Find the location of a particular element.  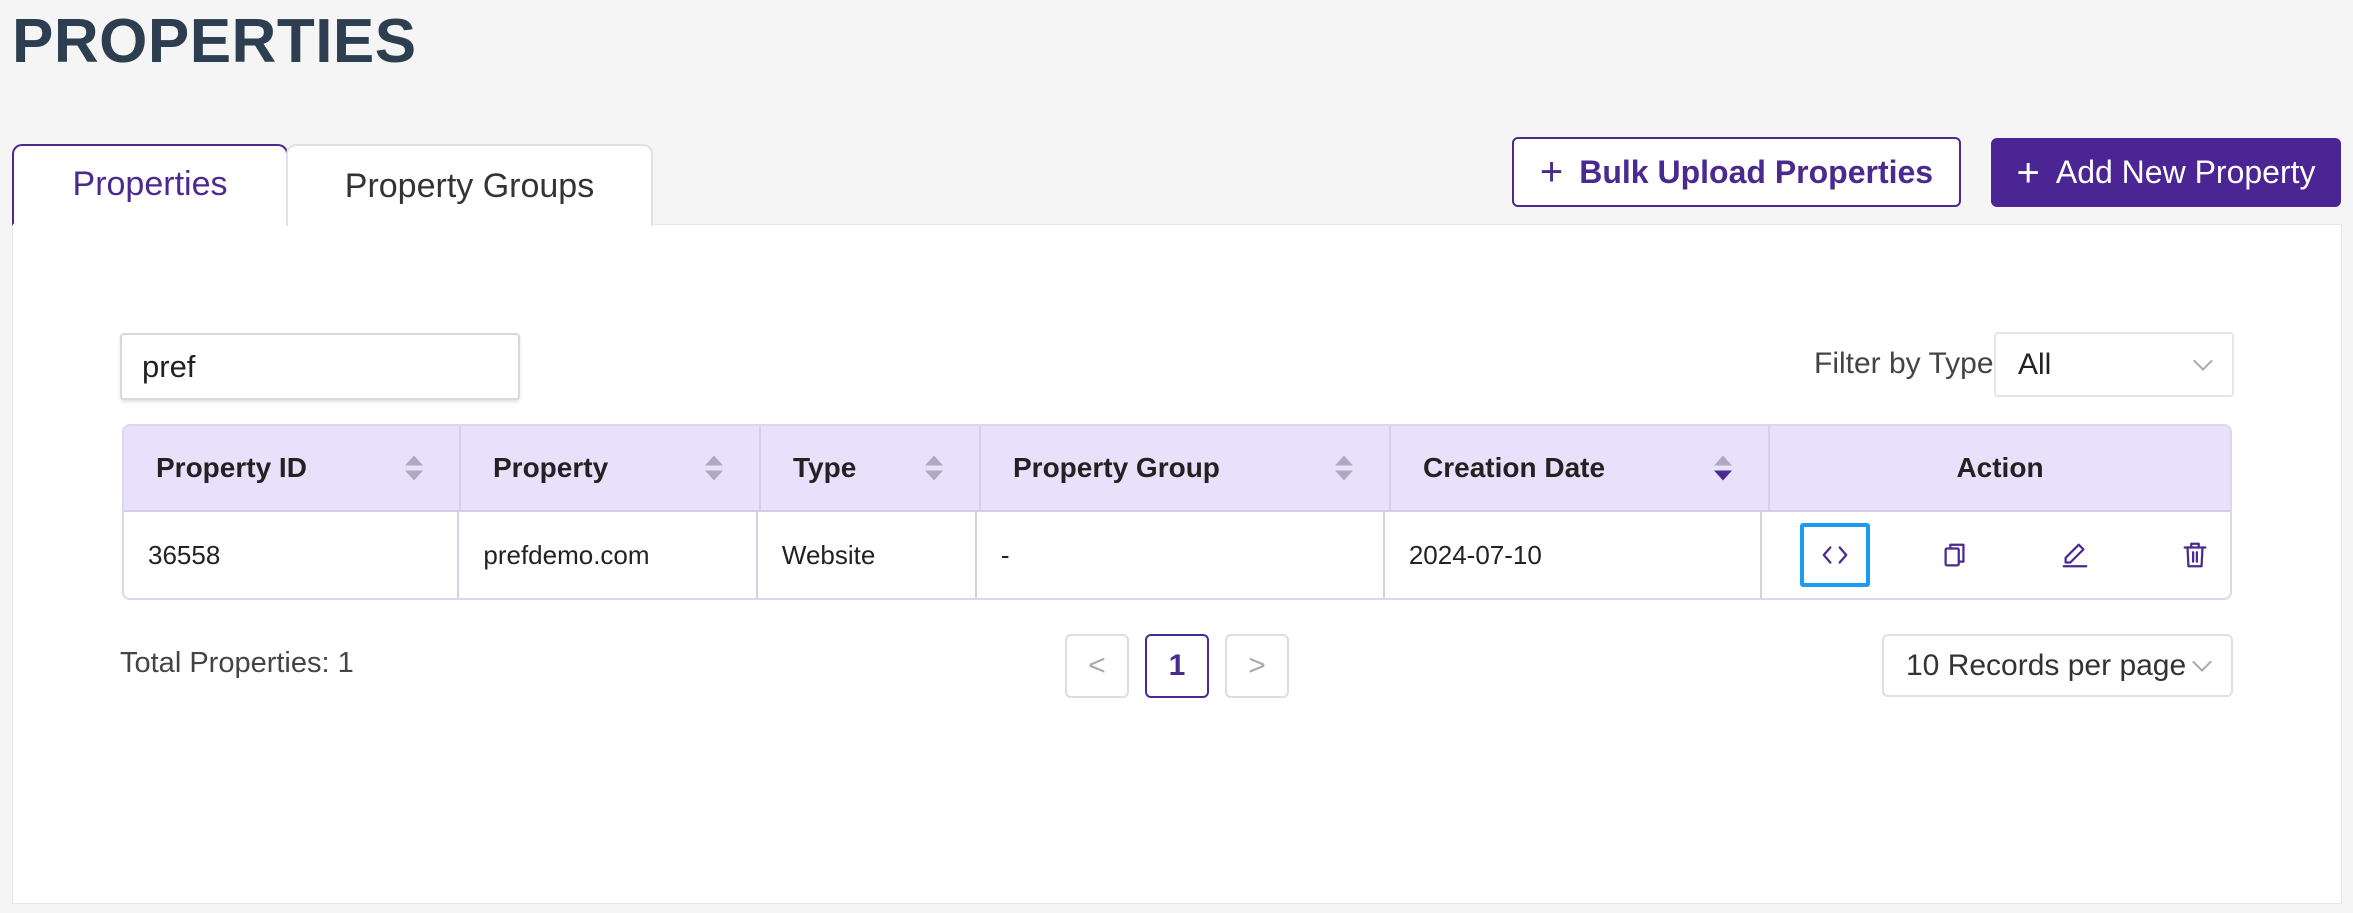

page-title: PROPERTIES is located at coordinates (214, 41).